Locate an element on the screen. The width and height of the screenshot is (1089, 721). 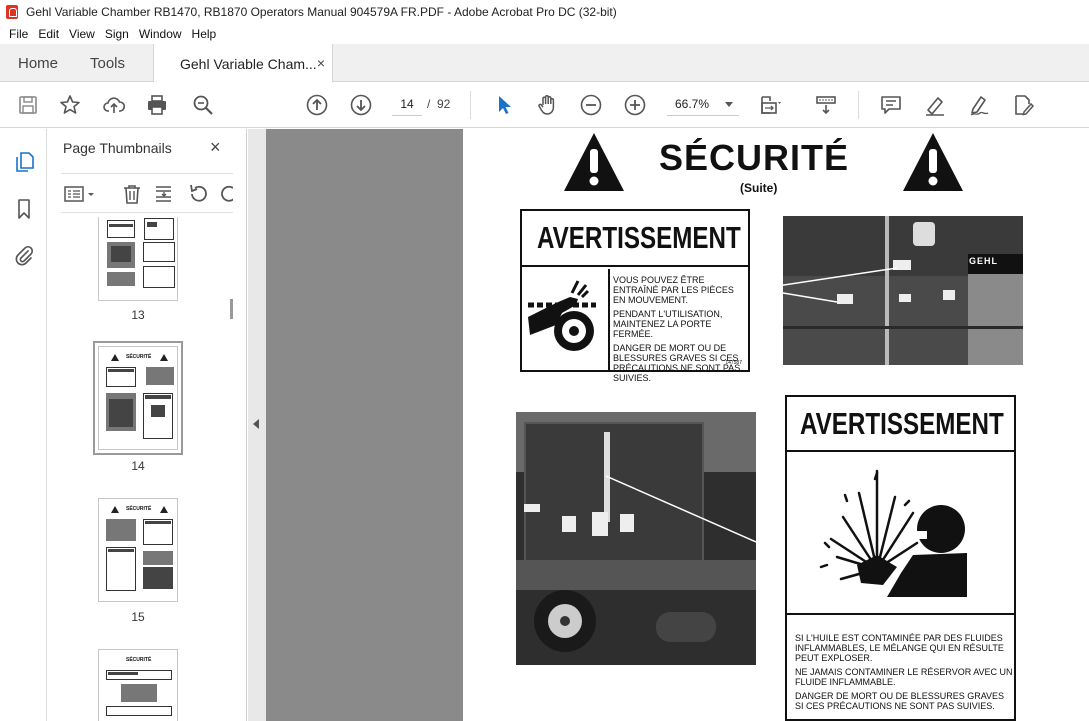
bookmark-star-icon is located at coordinates (70, 105).